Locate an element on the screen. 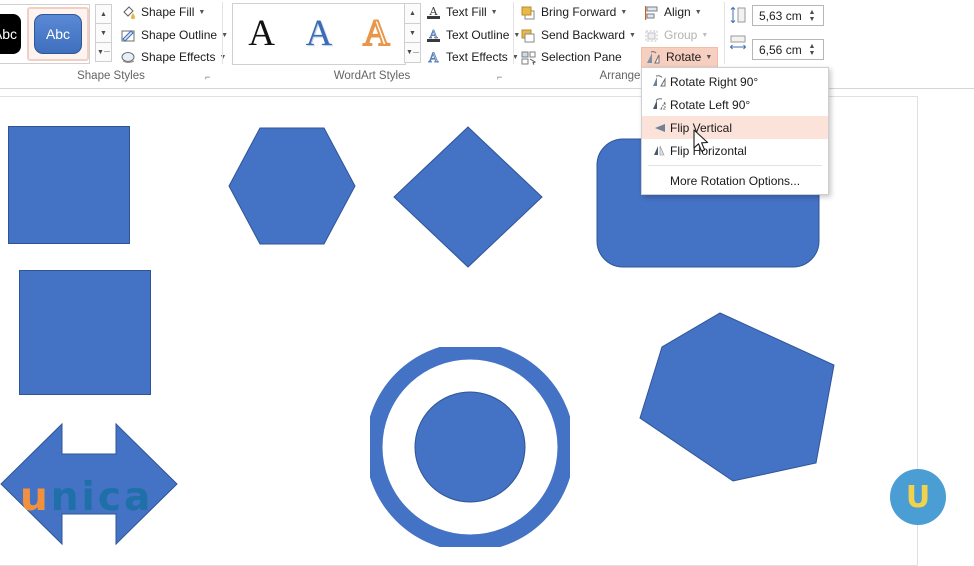  menu-item-rotate-left-90: Rotate Left 90° is located at coordinates (735, 104).